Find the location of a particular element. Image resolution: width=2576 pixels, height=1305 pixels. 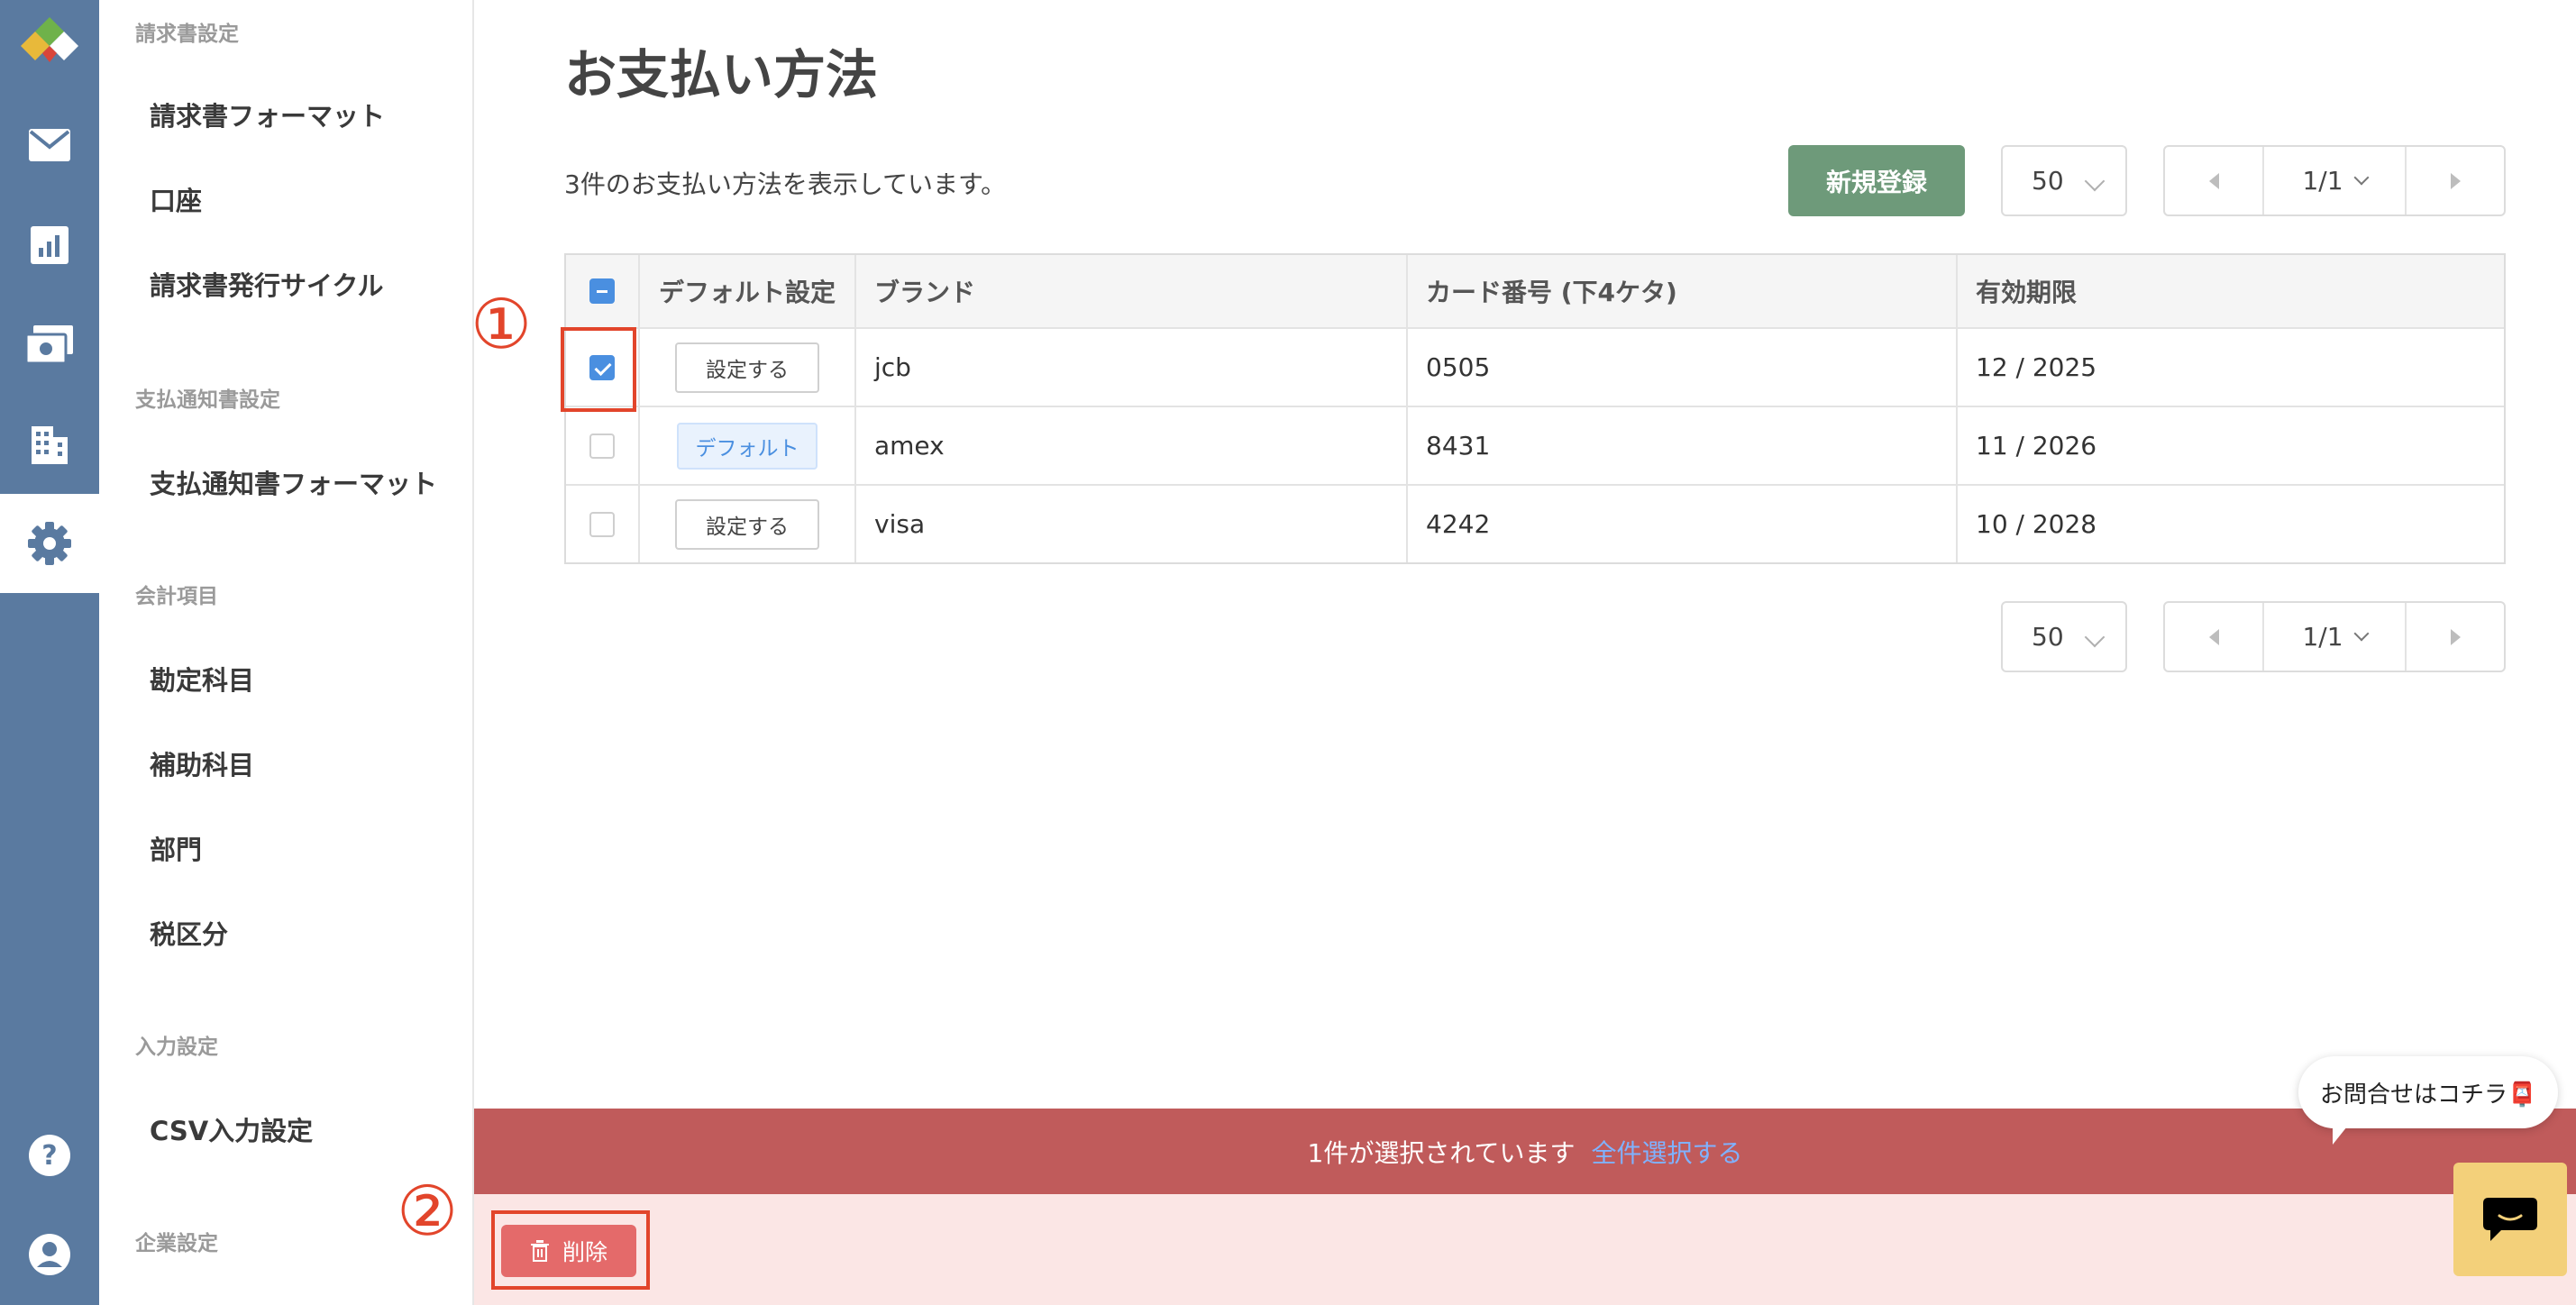

select-all-checkbox is located at coordinates (602, 291).